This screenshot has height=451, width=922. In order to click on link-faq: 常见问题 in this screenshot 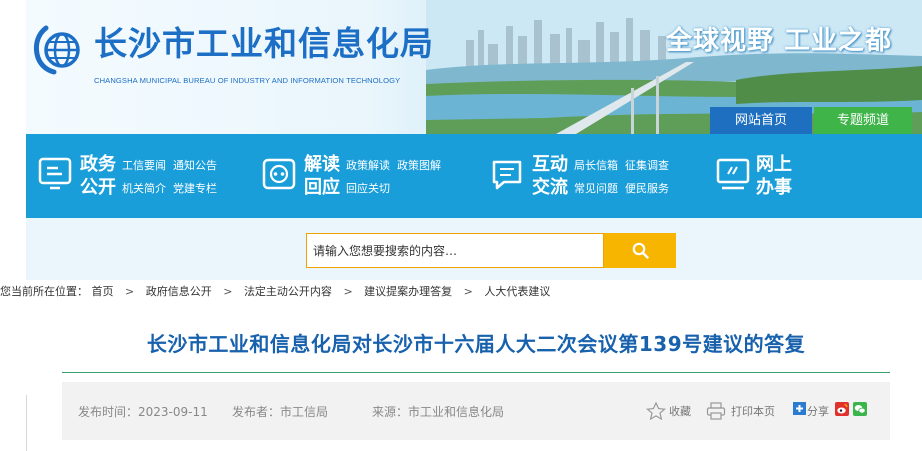, I will do `click(596, 188)`.